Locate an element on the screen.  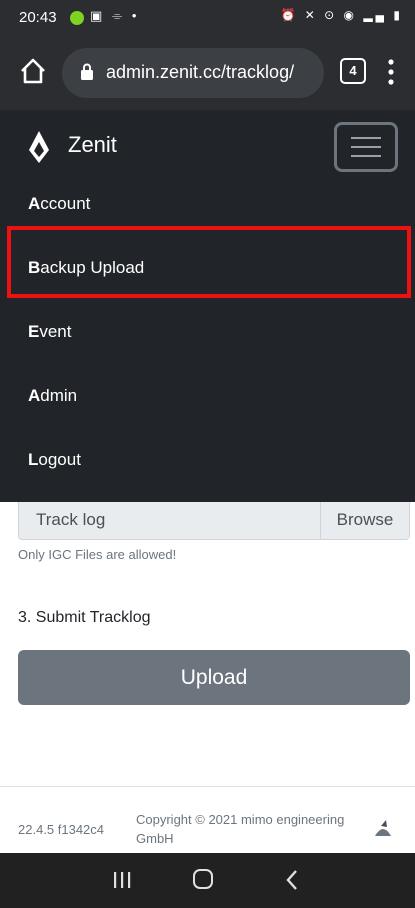
more-options-icon is located at coordinates (391, 72).